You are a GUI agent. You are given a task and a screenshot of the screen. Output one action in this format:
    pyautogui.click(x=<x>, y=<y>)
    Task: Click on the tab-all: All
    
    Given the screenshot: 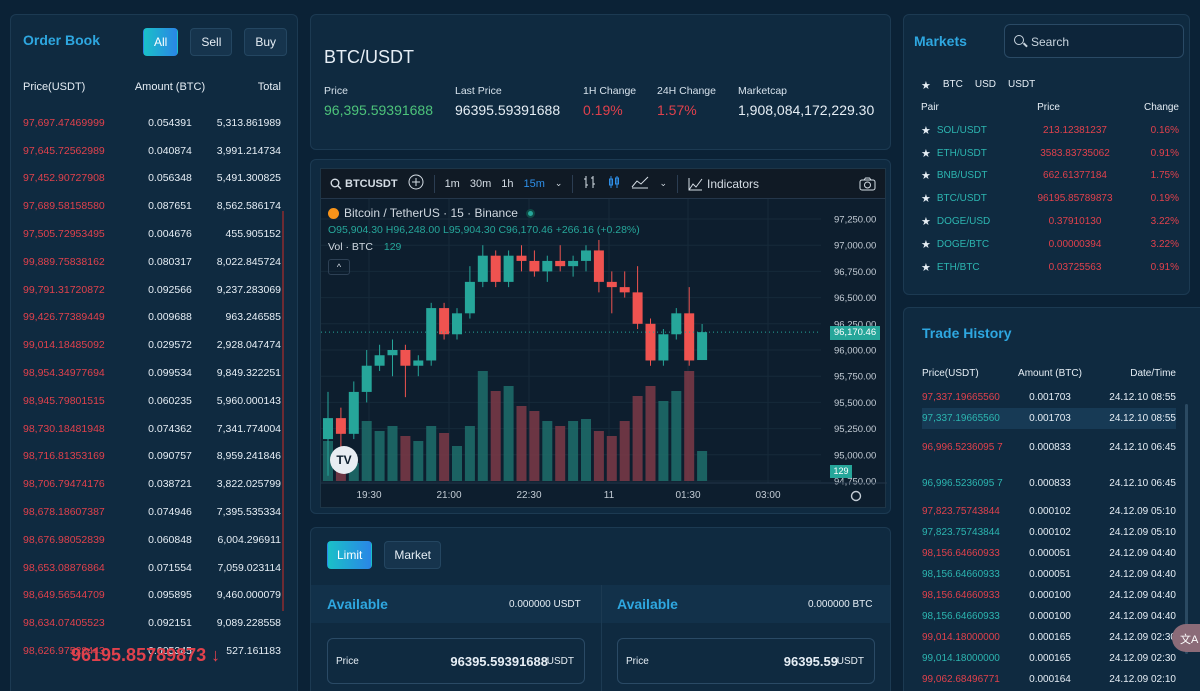 What is the action you would take?
    pyautogui.click(x=161, y=42)
    